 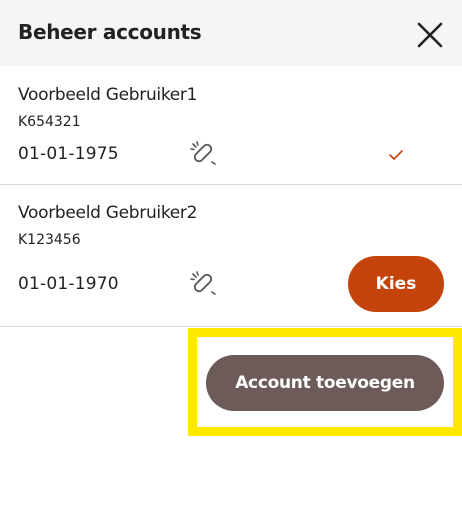 What do you see at coordinates (396, 155) in the screenshot?
I see `check-icon` at bounding box center [396, 155].